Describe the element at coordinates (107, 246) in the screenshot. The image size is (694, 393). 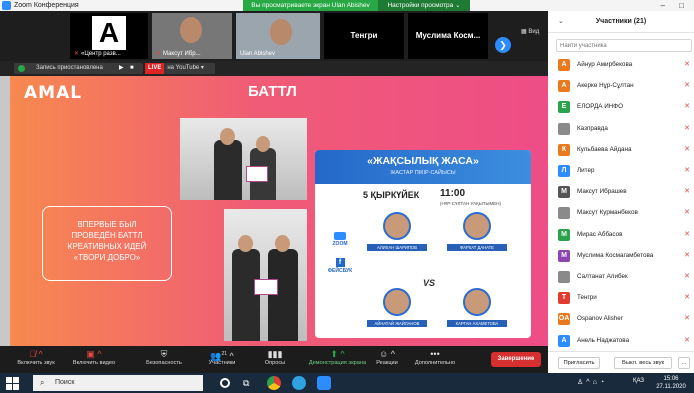
I see `slide-text-line: КРЕАТИВНЫХ ИДЕЙ` at that location.